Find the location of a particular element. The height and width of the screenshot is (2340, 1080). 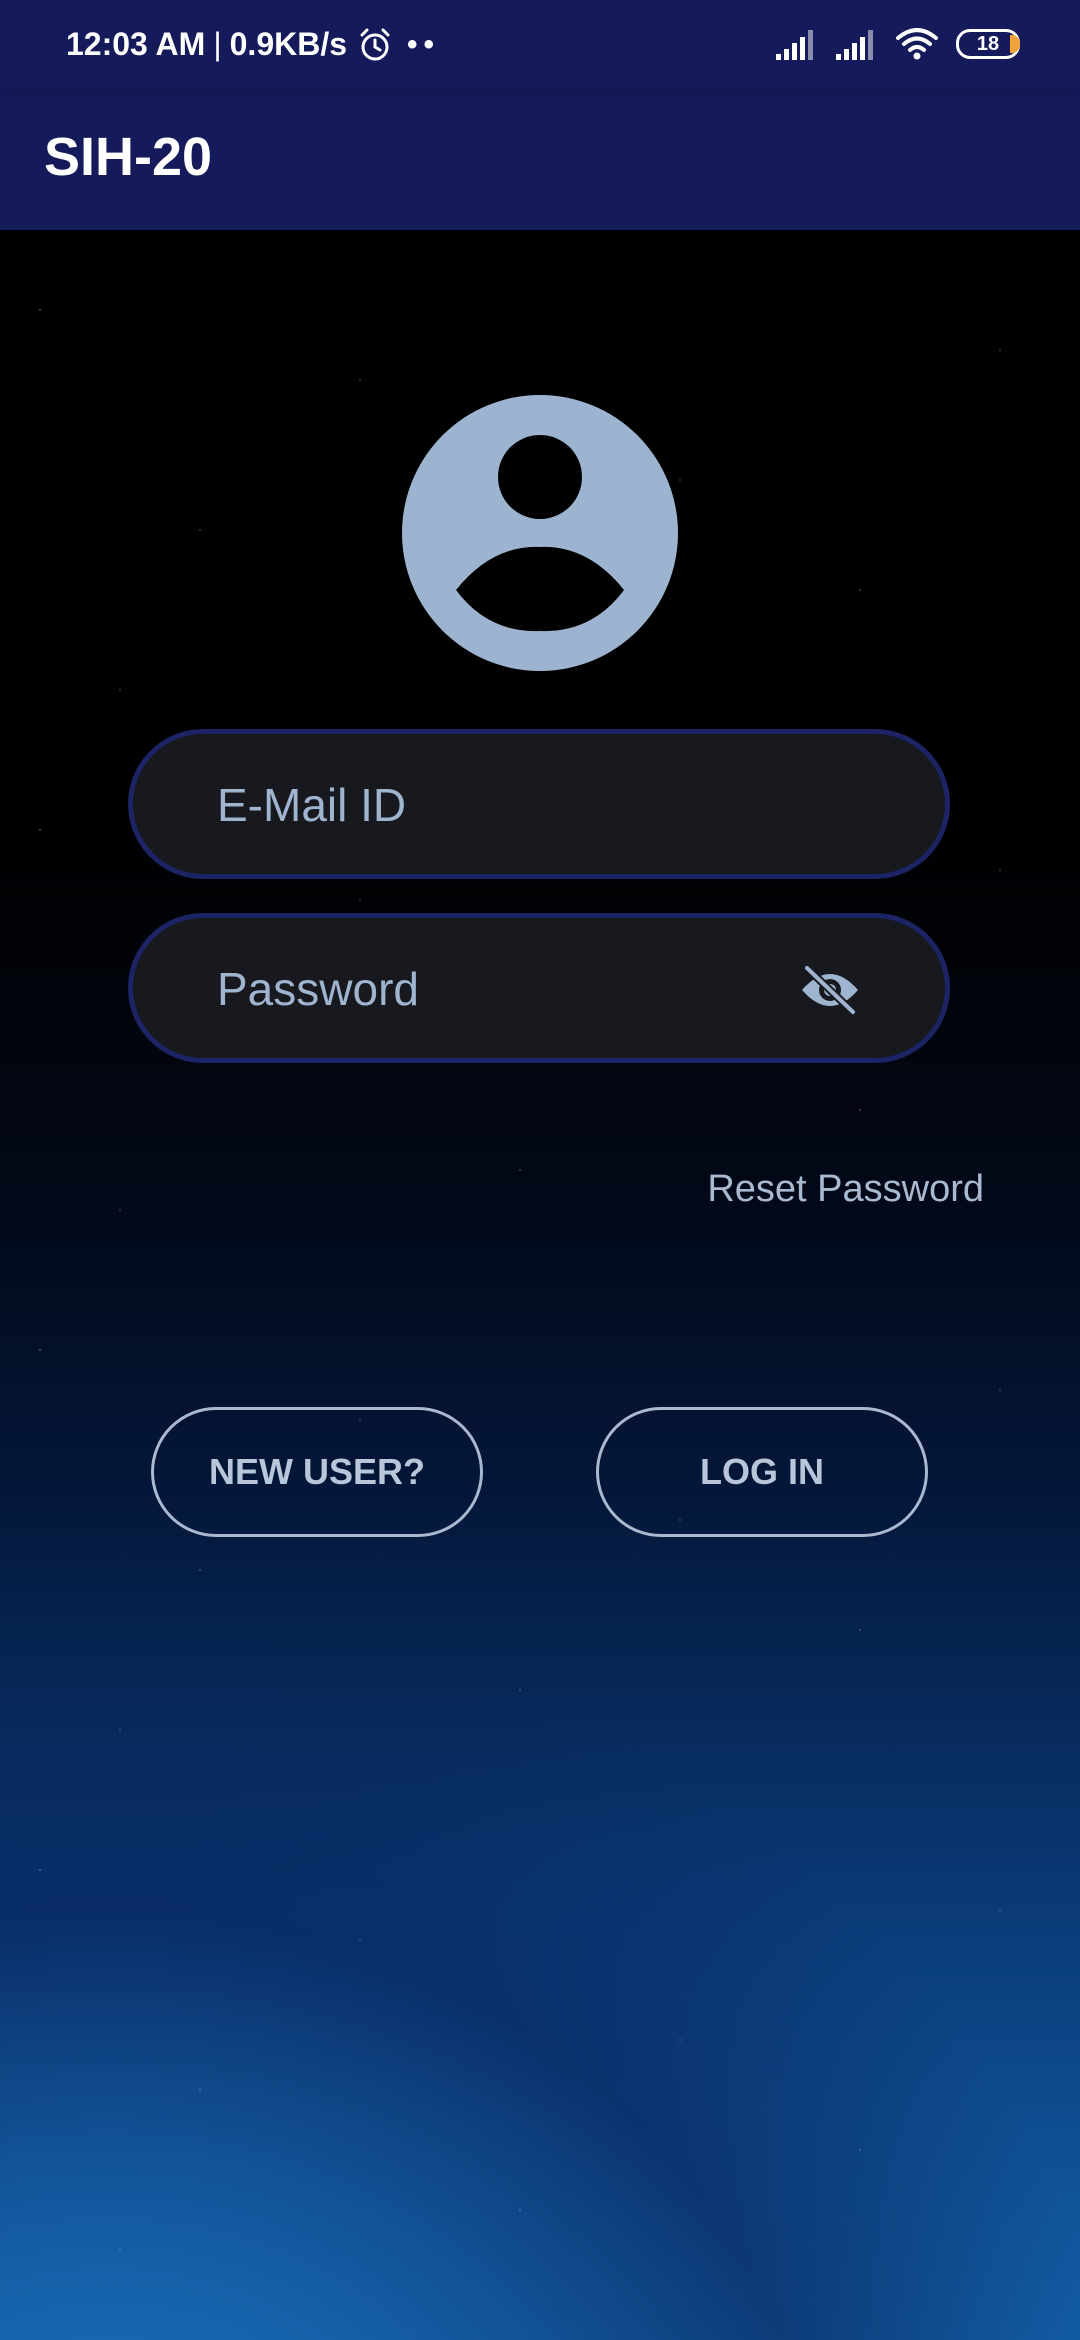

app-bar: SIH-20 is located at coordinates (540, 163).